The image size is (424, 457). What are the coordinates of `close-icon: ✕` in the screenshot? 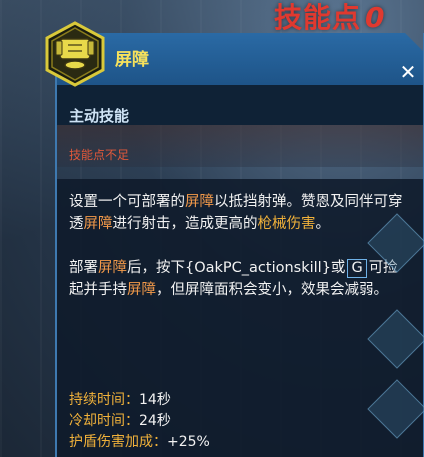 It's located at (408, 72).